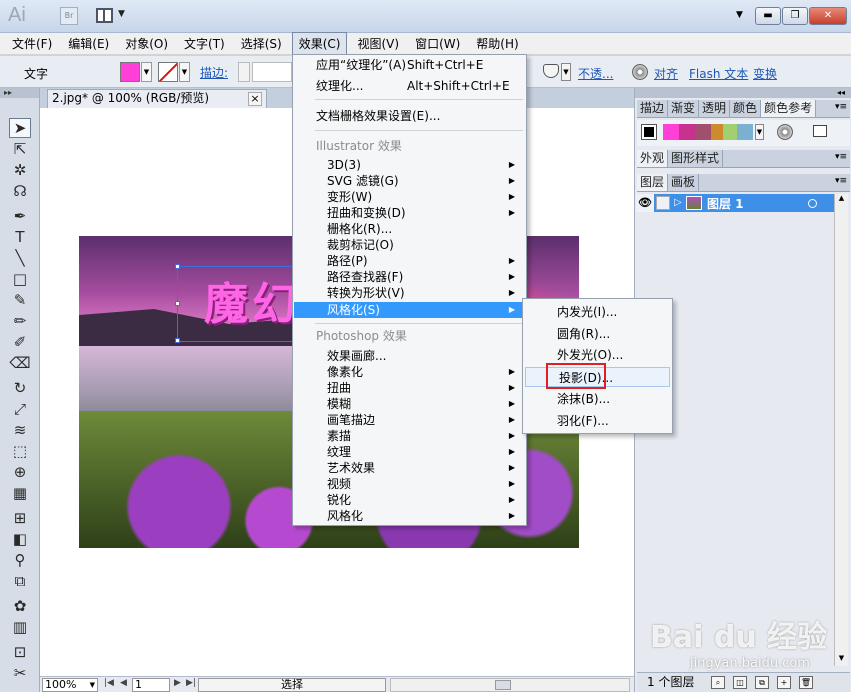 Image resolution: width=851 pixels, height=692 pixels. I want to click on menu-item-path: 路径(P) ▶, so click(409, 261).